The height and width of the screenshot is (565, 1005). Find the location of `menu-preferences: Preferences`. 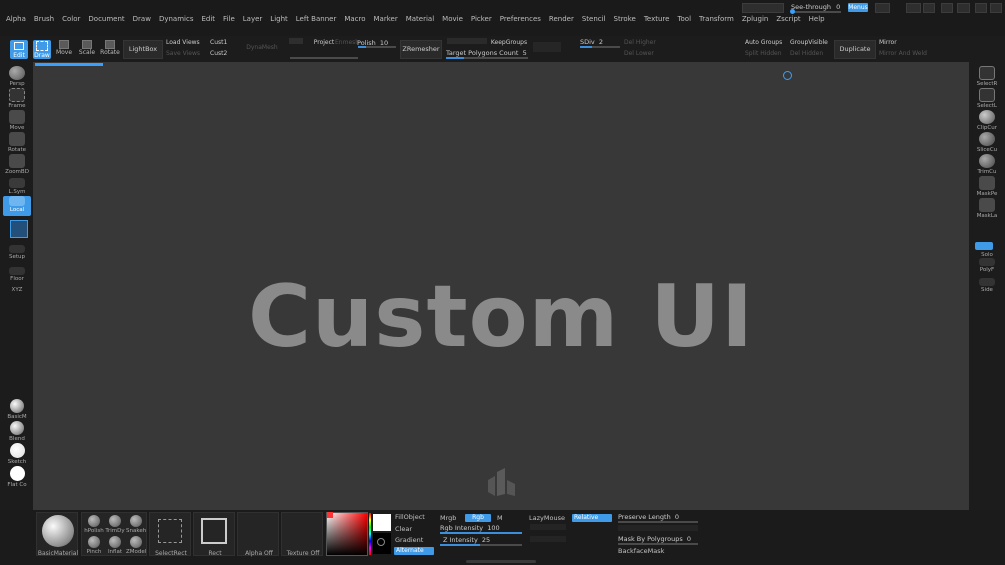

menu-preferences: Preferences is located at coordinates (520, 19).